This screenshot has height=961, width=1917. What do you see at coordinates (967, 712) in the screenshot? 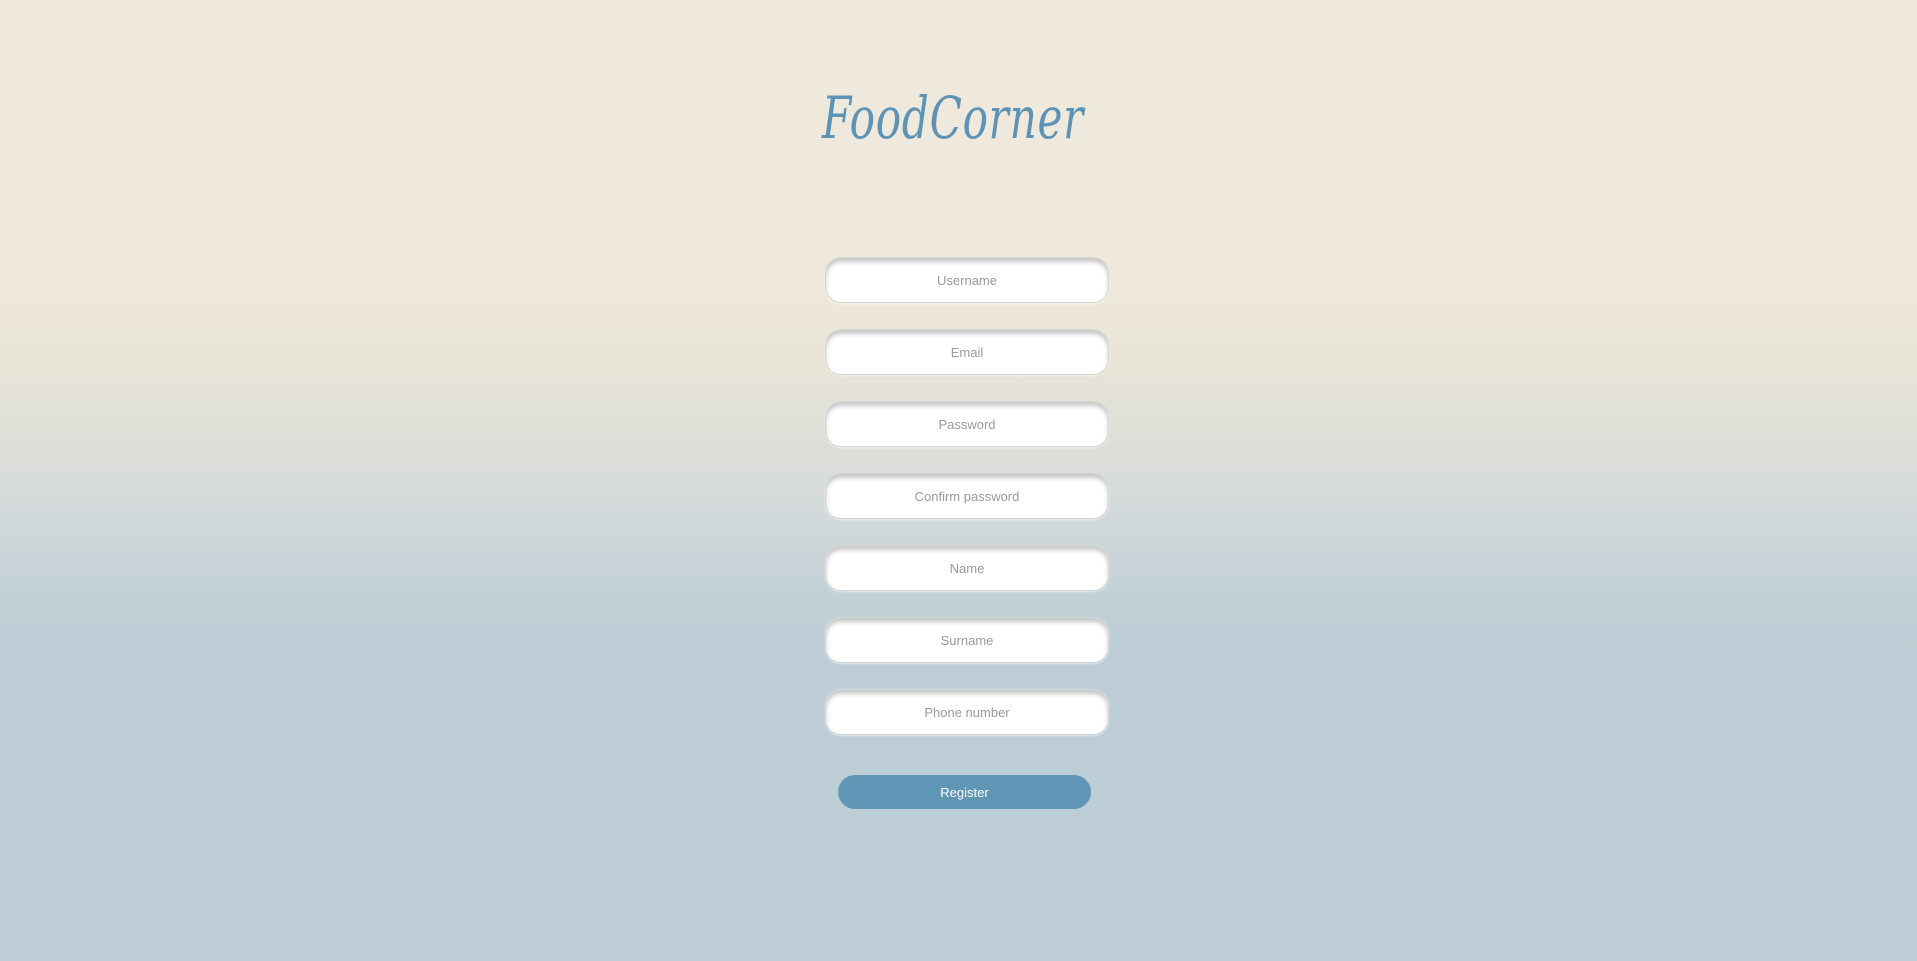
I see `phone-number-input` at bounding box center [967, 712].